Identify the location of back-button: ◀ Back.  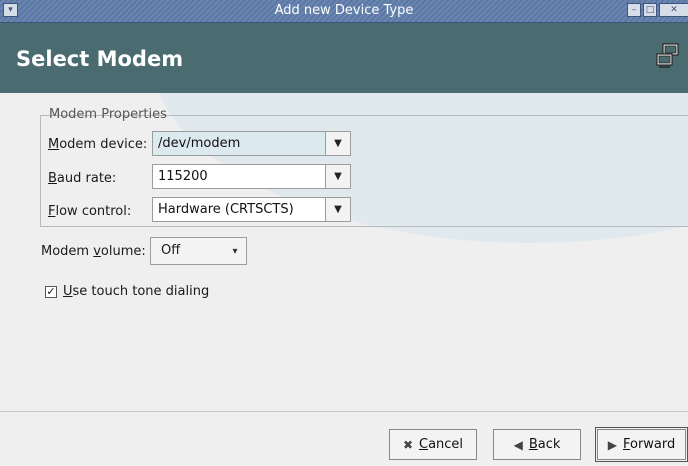
(537, 444).